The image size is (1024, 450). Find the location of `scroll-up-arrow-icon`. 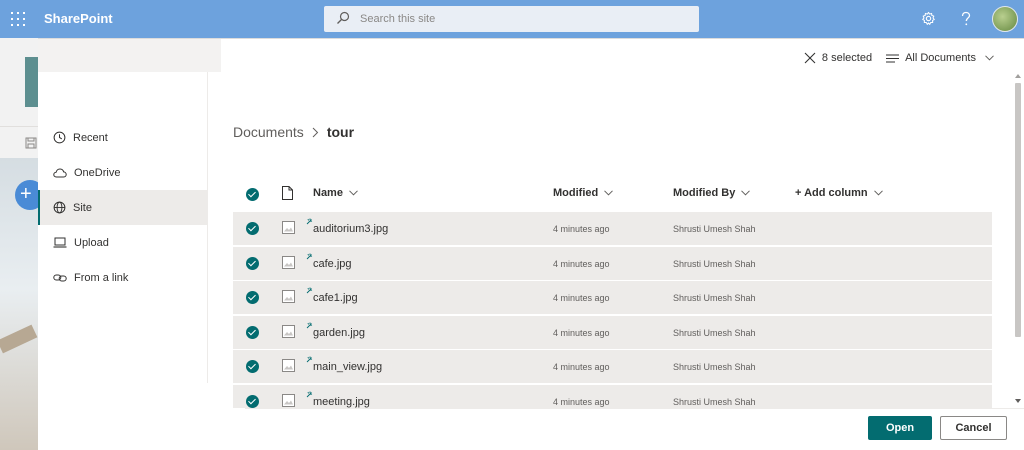

scroll-up-arrow-icon is located at coordinates (1018, 76).